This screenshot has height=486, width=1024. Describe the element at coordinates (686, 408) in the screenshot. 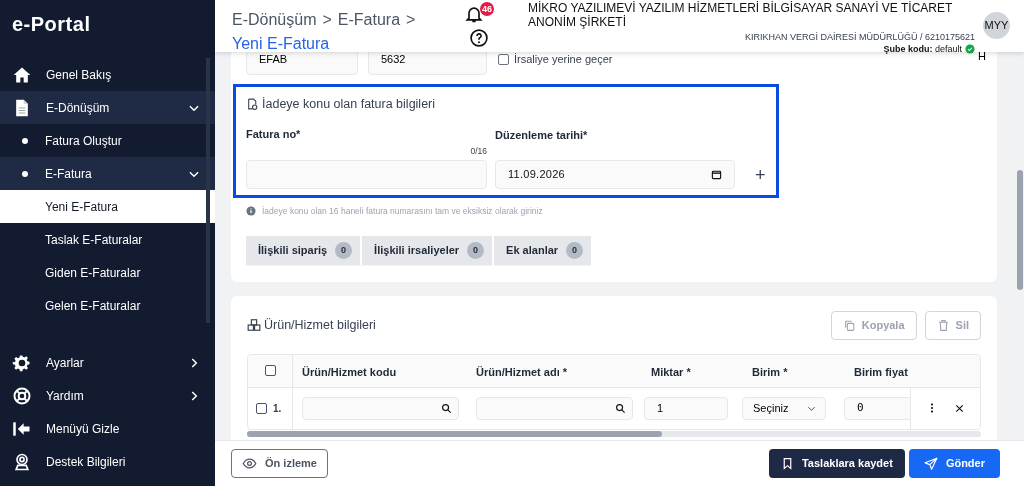

I see `quantity-field: 1` at that location.